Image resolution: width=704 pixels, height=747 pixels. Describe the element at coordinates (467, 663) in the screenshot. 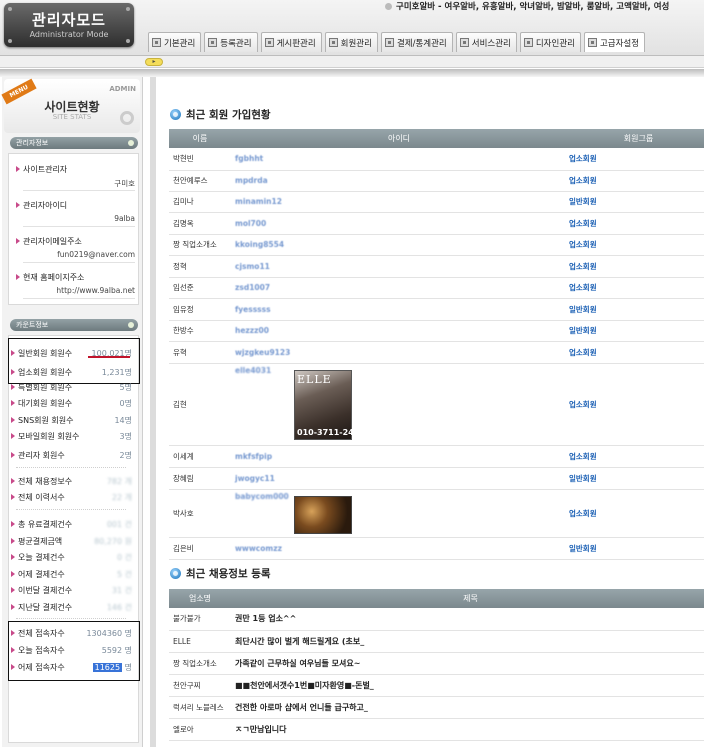

I see `job-title-link: 가족같이 근무하실 여우님들 모셔요~` at that location.